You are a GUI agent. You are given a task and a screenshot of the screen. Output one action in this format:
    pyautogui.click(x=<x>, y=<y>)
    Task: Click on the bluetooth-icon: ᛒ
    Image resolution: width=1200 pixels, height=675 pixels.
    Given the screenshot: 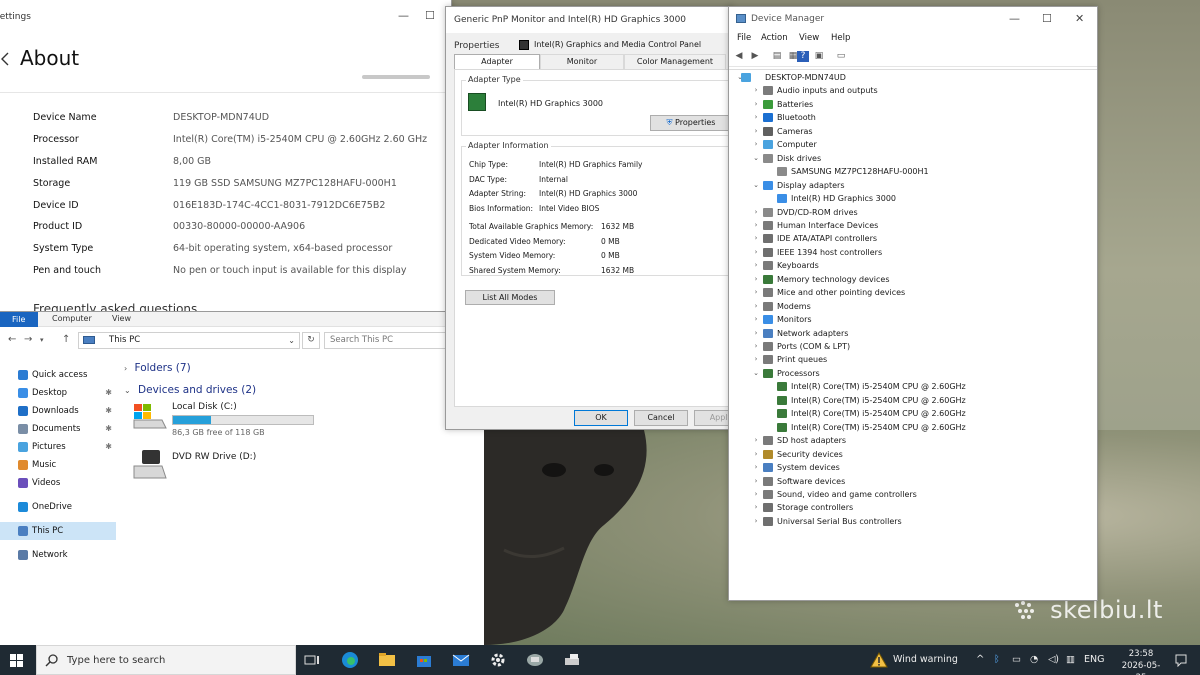 What is the action you would take?
    pyautogui.click(x=997, y=660)
    